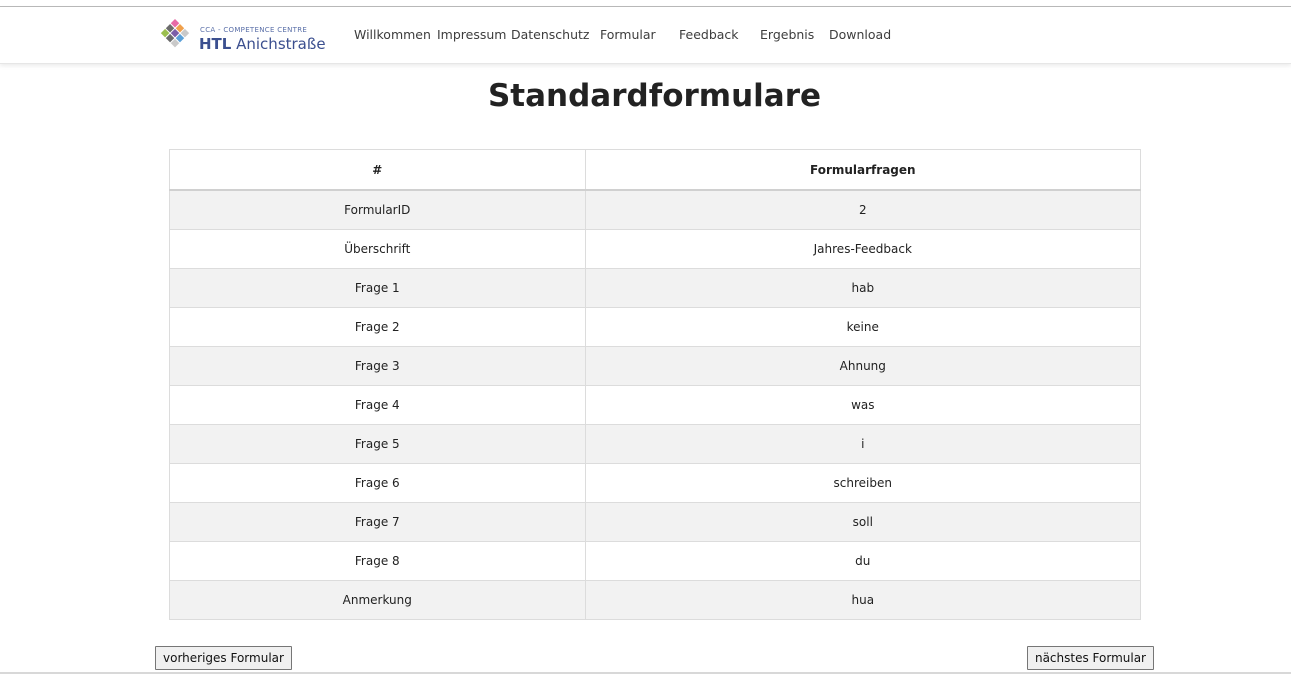 The width and height of the screenshot is (1291, 674). I want to click on row-label: Frage 3, so click(377, 366).